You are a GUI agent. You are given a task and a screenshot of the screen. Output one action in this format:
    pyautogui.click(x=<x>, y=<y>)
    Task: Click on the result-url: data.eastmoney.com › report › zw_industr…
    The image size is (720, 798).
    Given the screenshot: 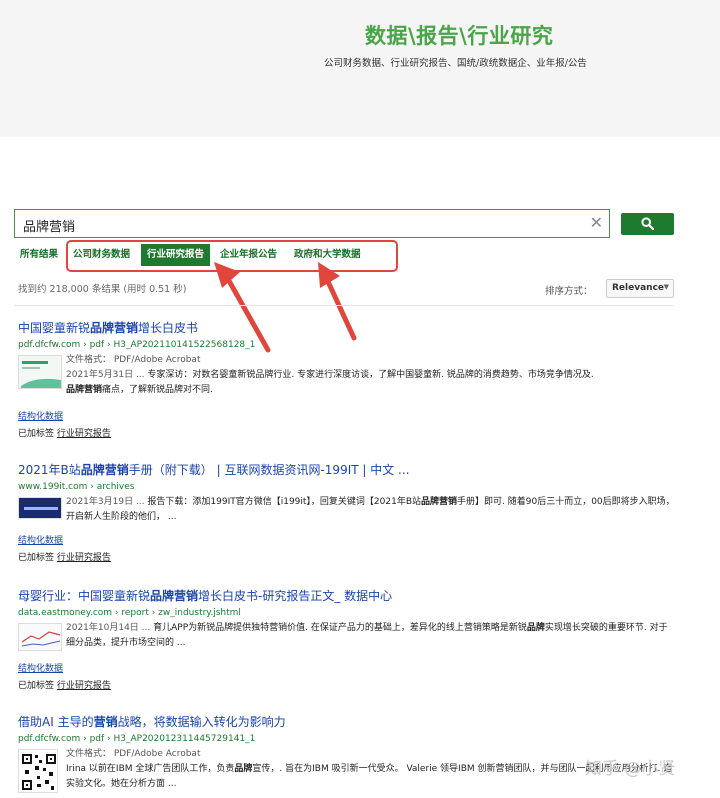 What is the action you would take?
    pyautogui.click(x=129, y=613)
    